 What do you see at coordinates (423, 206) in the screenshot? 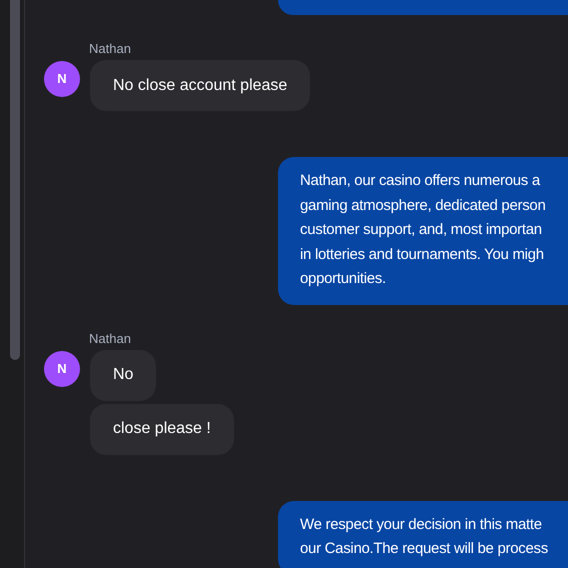
I see `message-text-line: gaming atmosphere, dedicated person` at bounding box center [423, 206].